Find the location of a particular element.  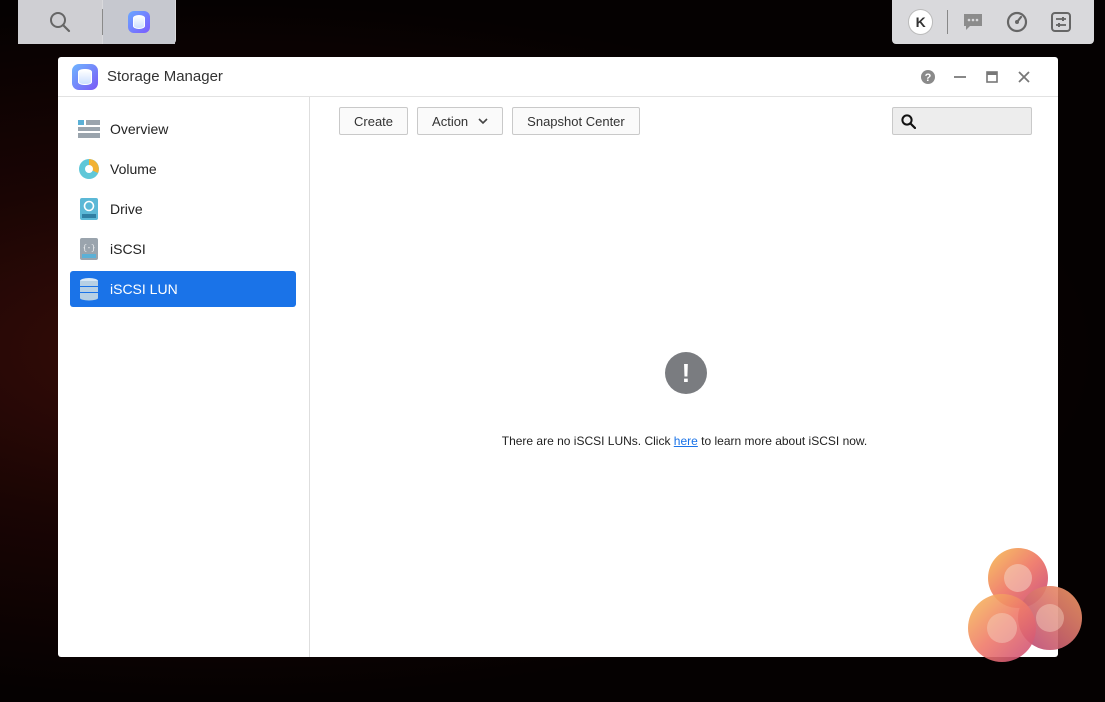

minimize-icon is located at coordinates (960, 76).